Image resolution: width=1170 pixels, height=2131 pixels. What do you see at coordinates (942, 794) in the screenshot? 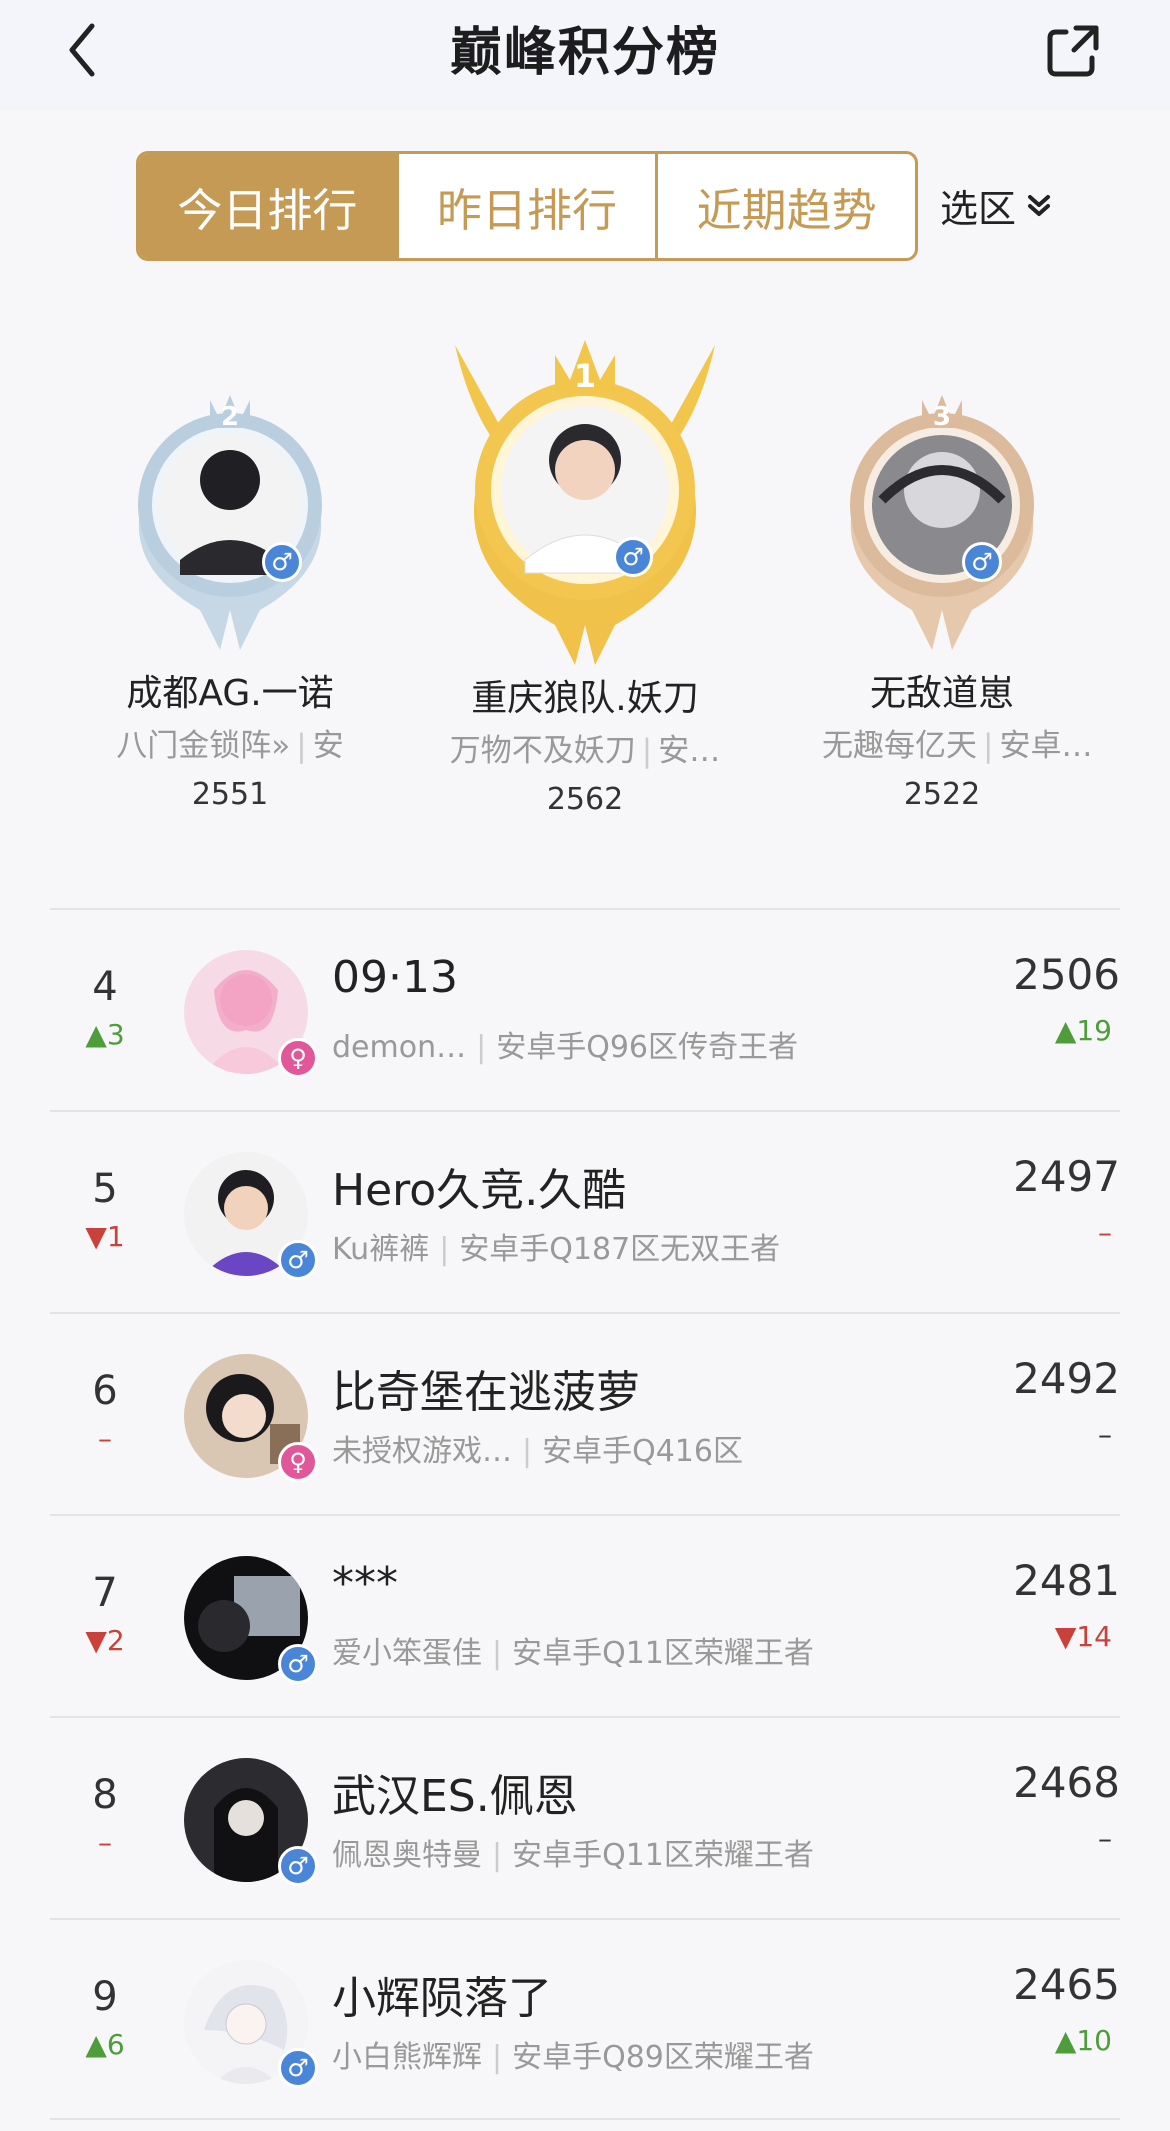
I see `player-score: 2522` at bounding box center [942, 794].